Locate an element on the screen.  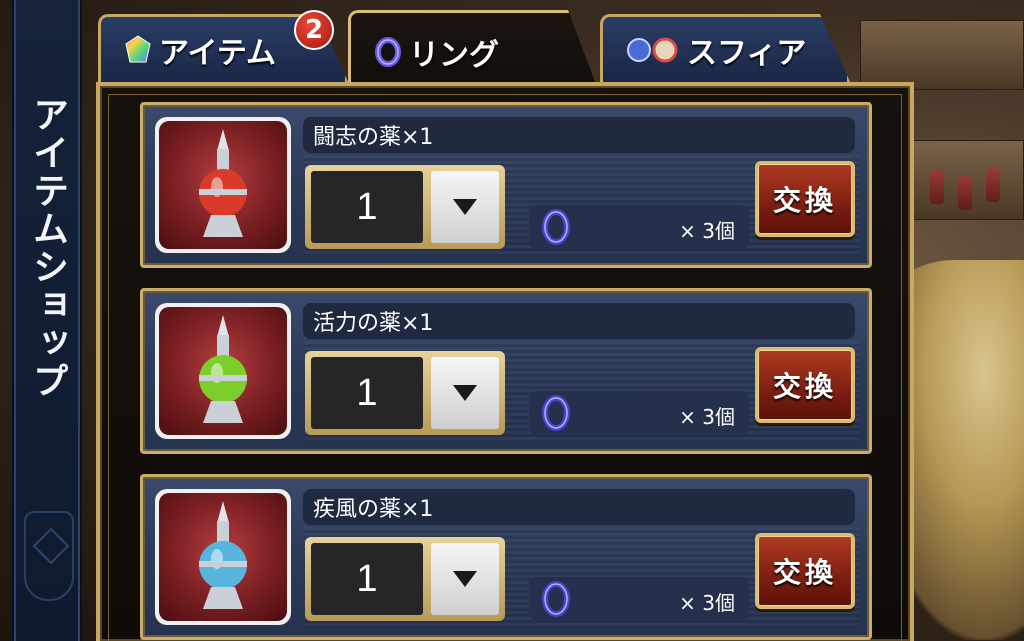
potion-blue-icon is located at coordinates (223, 555).